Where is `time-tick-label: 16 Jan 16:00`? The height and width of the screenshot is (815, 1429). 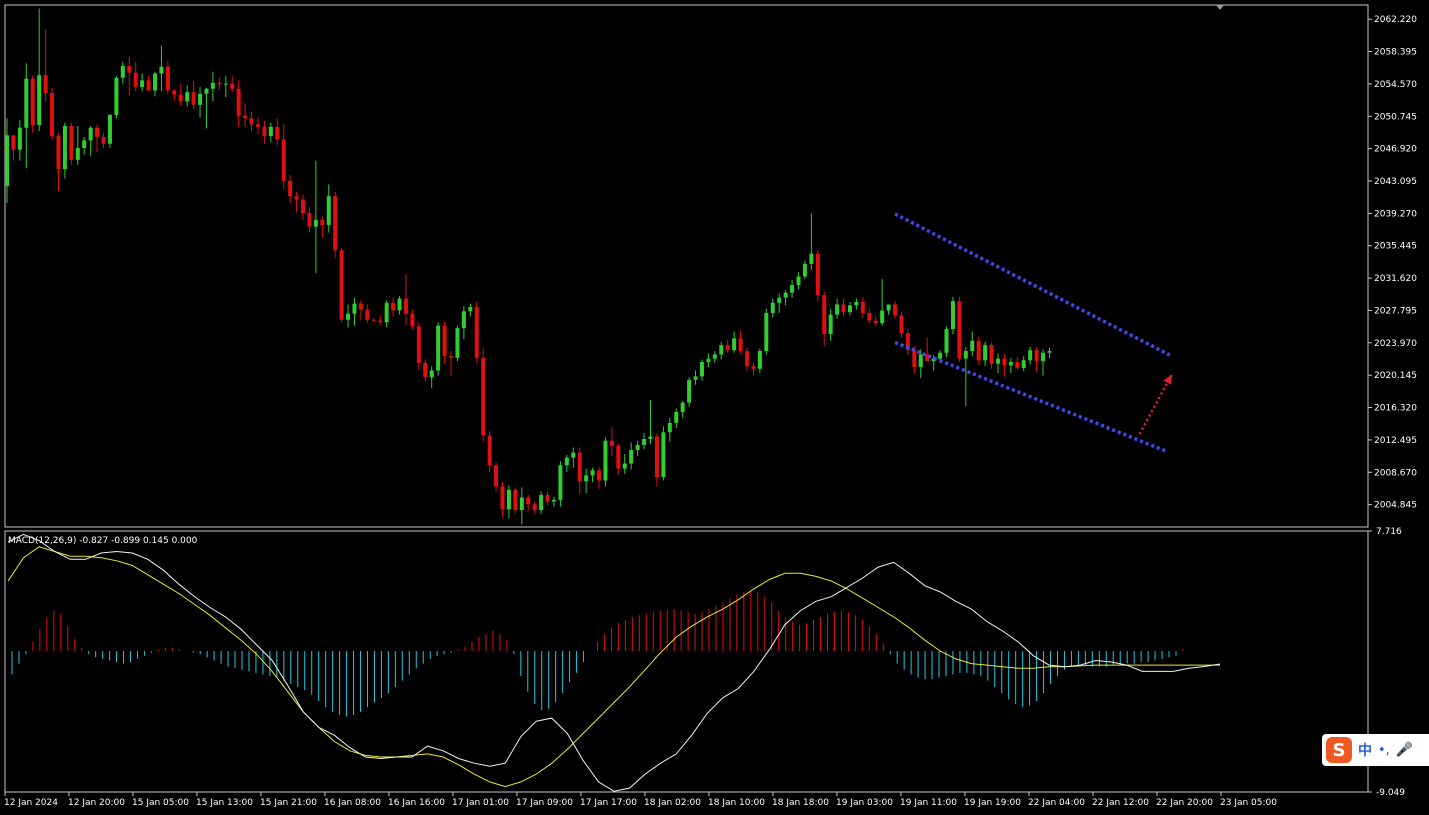 time-tick-label: 16 Jan 16:00 is located at coordinates (416, 803).